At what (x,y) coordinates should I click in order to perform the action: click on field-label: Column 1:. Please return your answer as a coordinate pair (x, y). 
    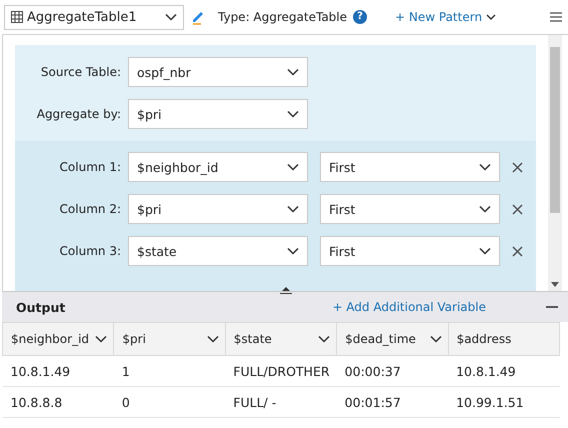
    Looking at the image, I should click on (90, 167).